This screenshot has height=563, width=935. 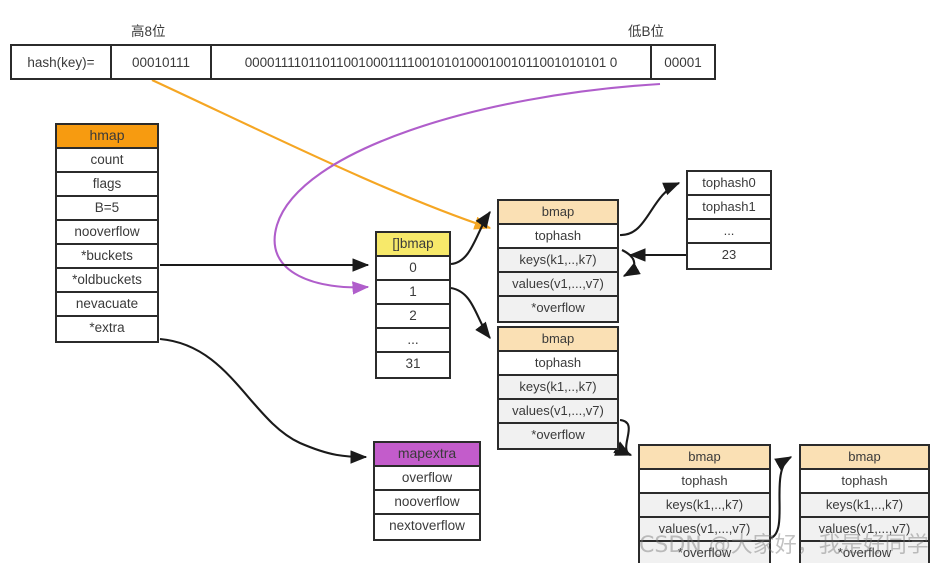 What do you see at coordinates (558, 340) in the screenshot?
I see `bmap-2-header: bmap` at bounding box center [558, 340].